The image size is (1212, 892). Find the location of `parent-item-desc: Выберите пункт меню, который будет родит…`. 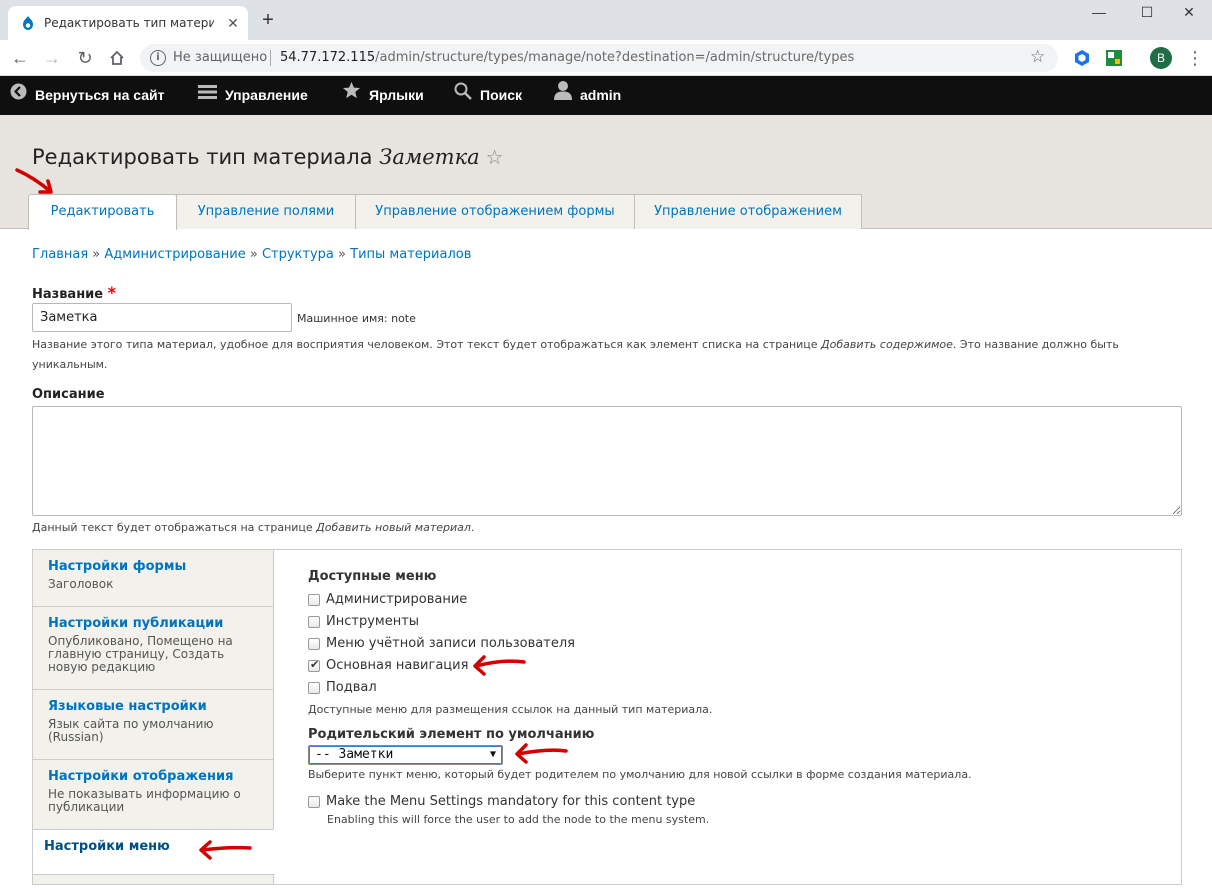

parent-item-desc: Выберите пункт меню, который будет родит… is located at coordinates (640, 774).